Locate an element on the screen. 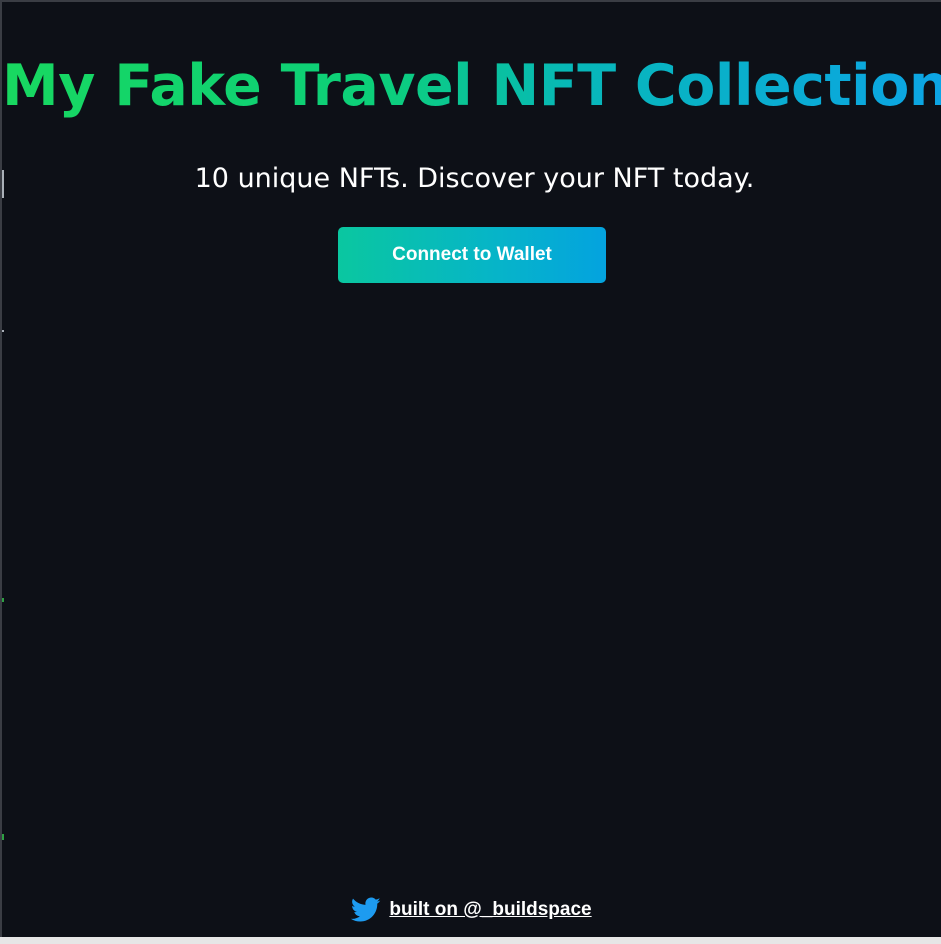  footer: built on @_buildspace is located at coordinates (471, 910).